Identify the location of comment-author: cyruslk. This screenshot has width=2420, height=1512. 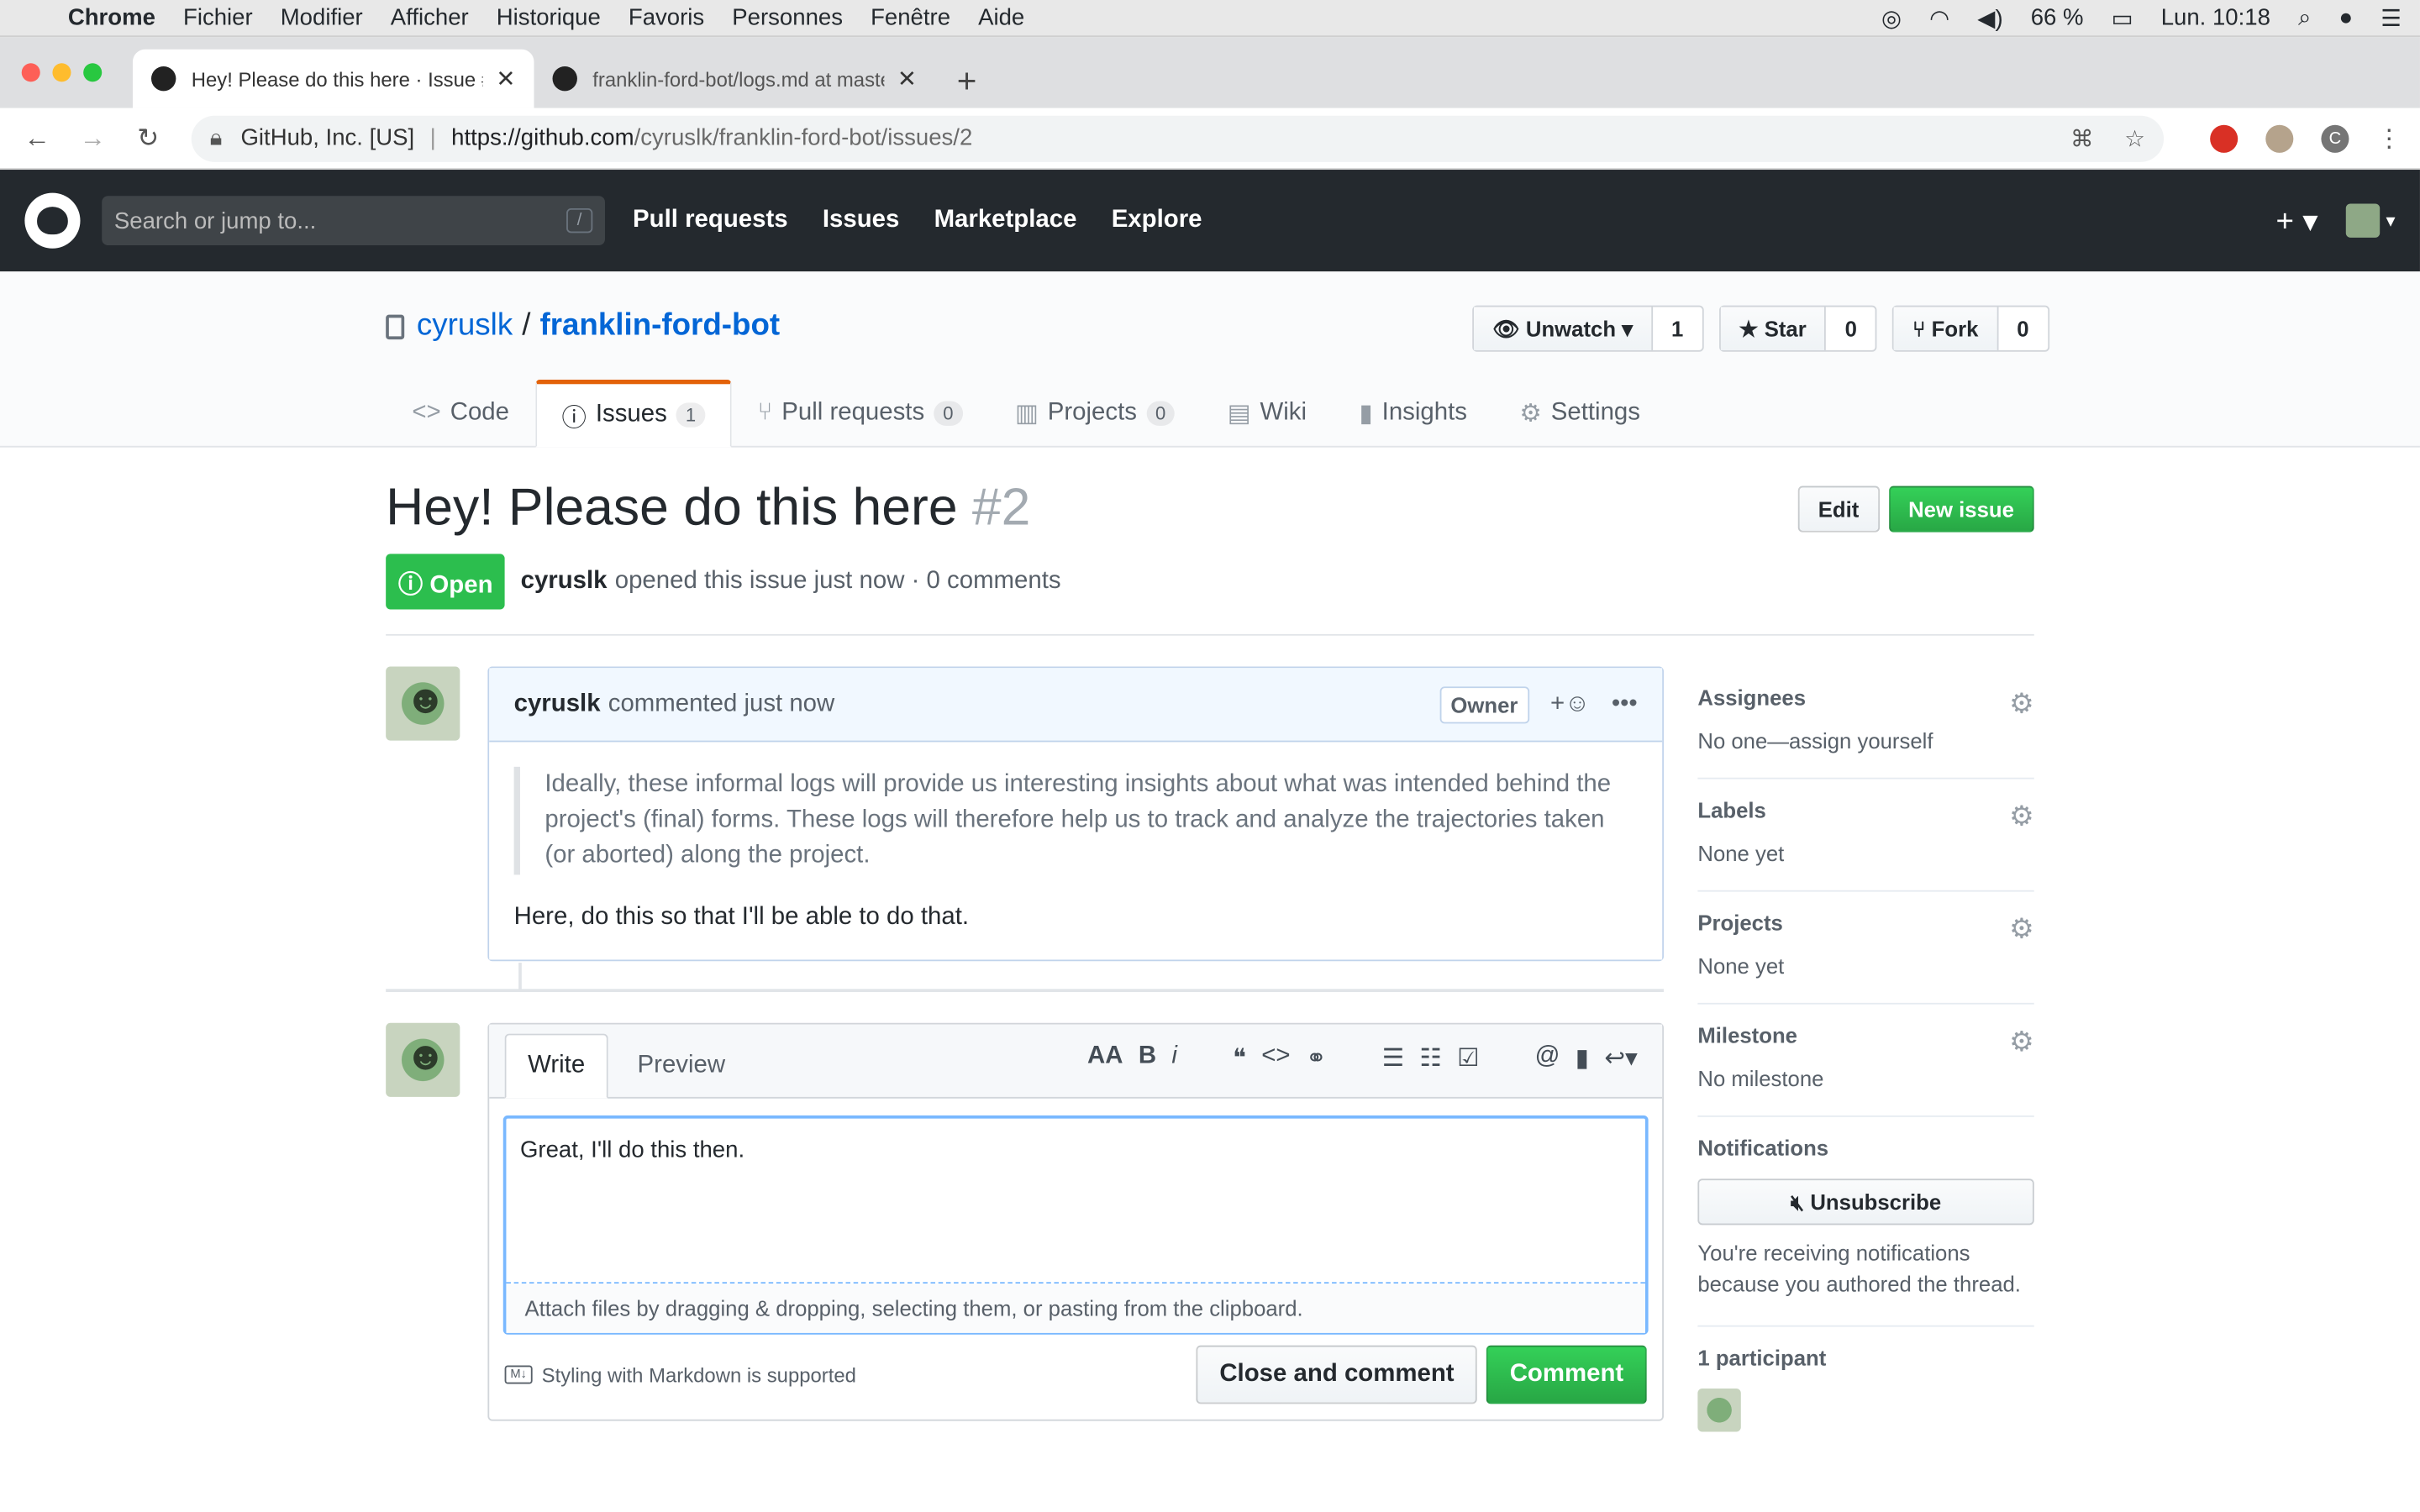
(557, 704).